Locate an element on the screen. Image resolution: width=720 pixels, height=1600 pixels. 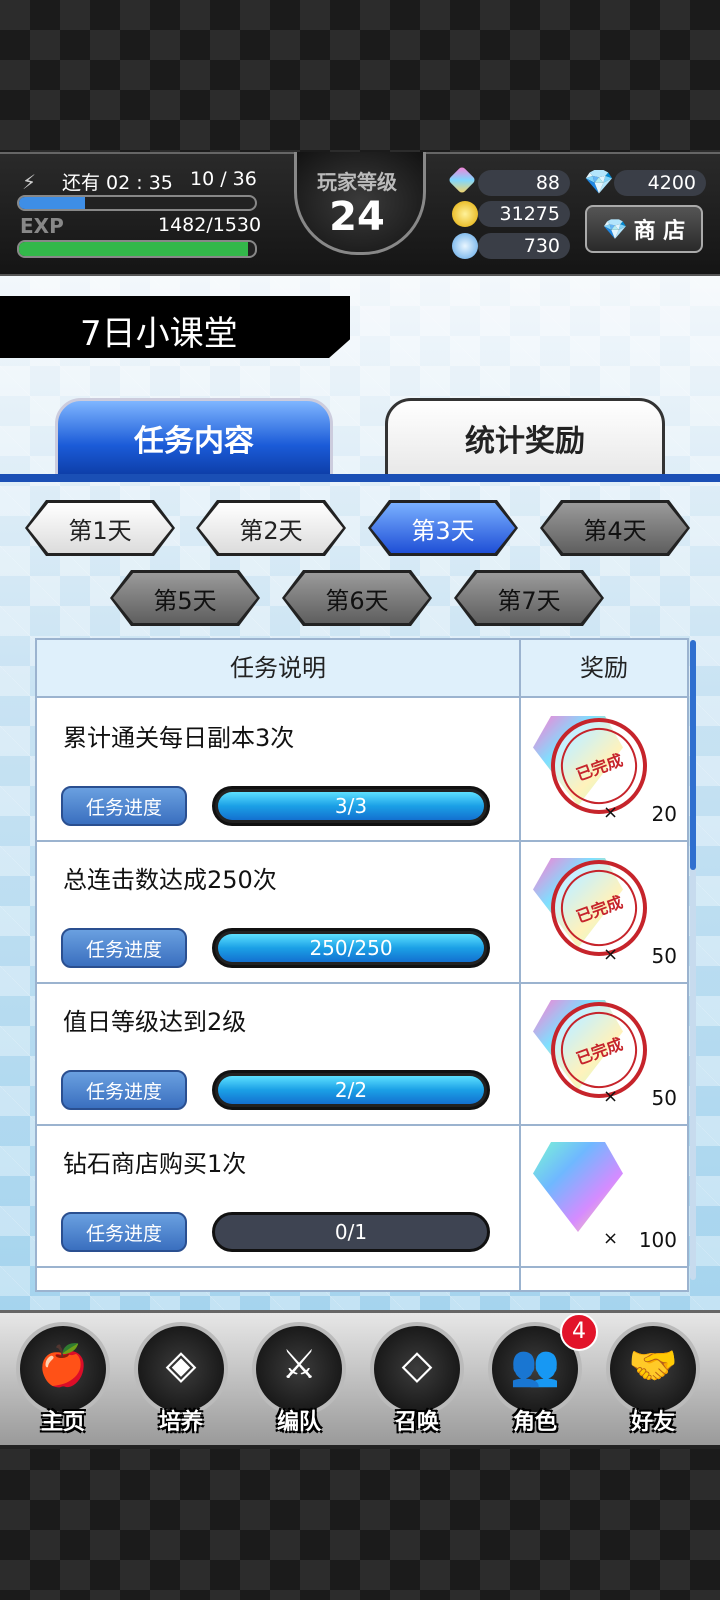
player-level-emblem: 玩家等级 24 is located at coordinates (357, 207).